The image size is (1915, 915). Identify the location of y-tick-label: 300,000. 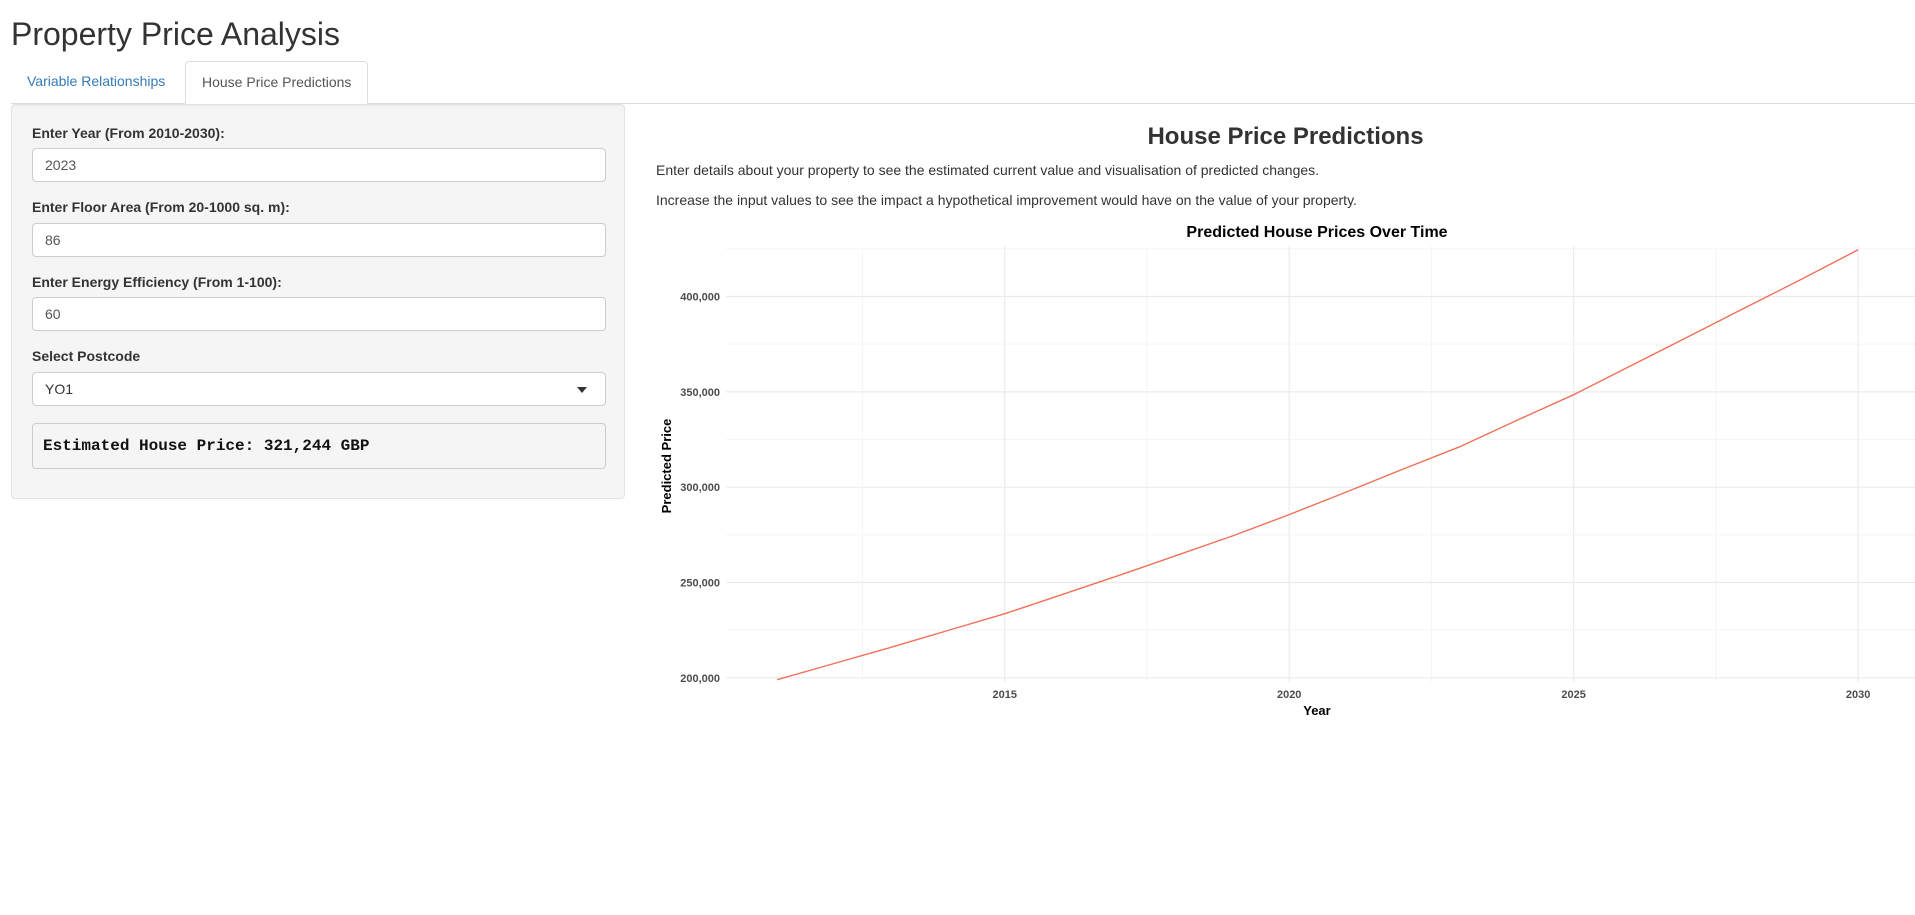
(700, 488).